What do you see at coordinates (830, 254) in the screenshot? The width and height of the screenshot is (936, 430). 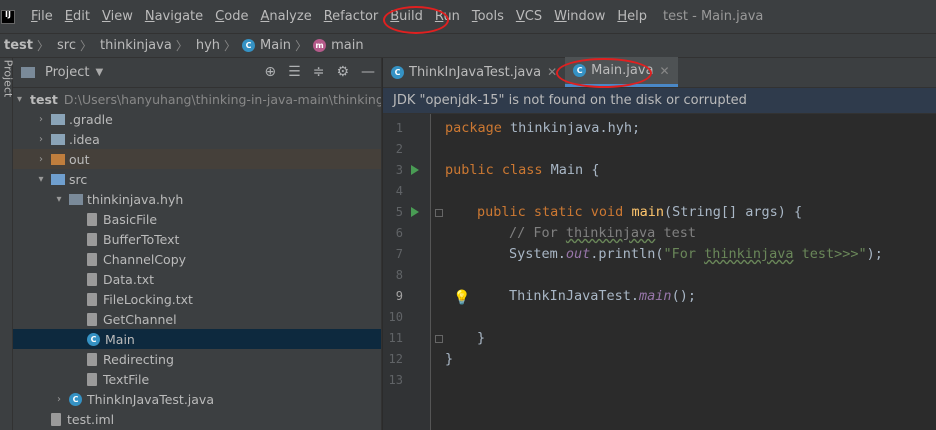 I see `code-token: test>>>"` at bounding box center [830, 254].